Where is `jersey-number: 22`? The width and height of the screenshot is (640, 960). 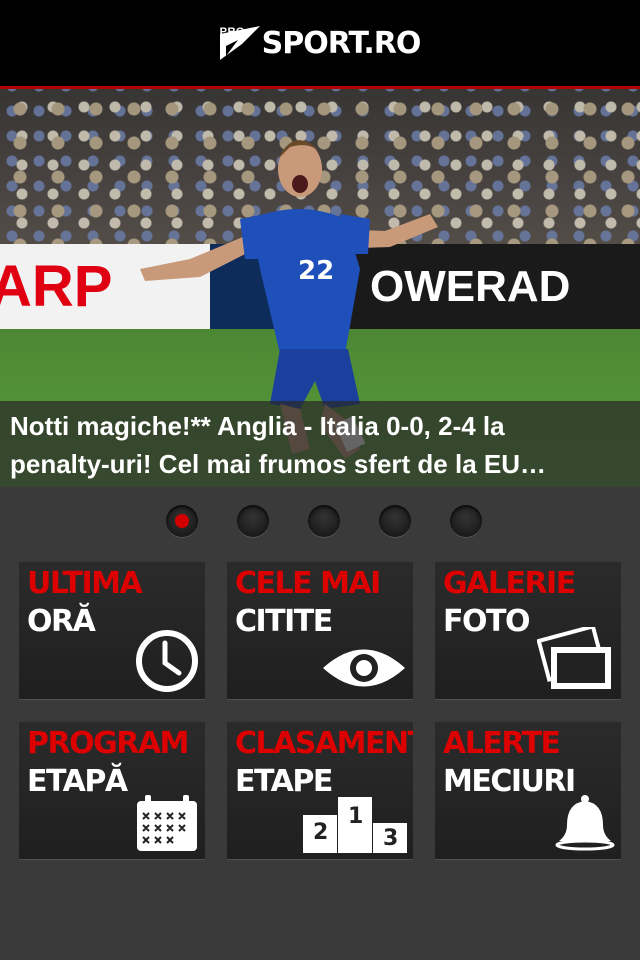 jersey-number: 22 is located at coordinates (316, 271).